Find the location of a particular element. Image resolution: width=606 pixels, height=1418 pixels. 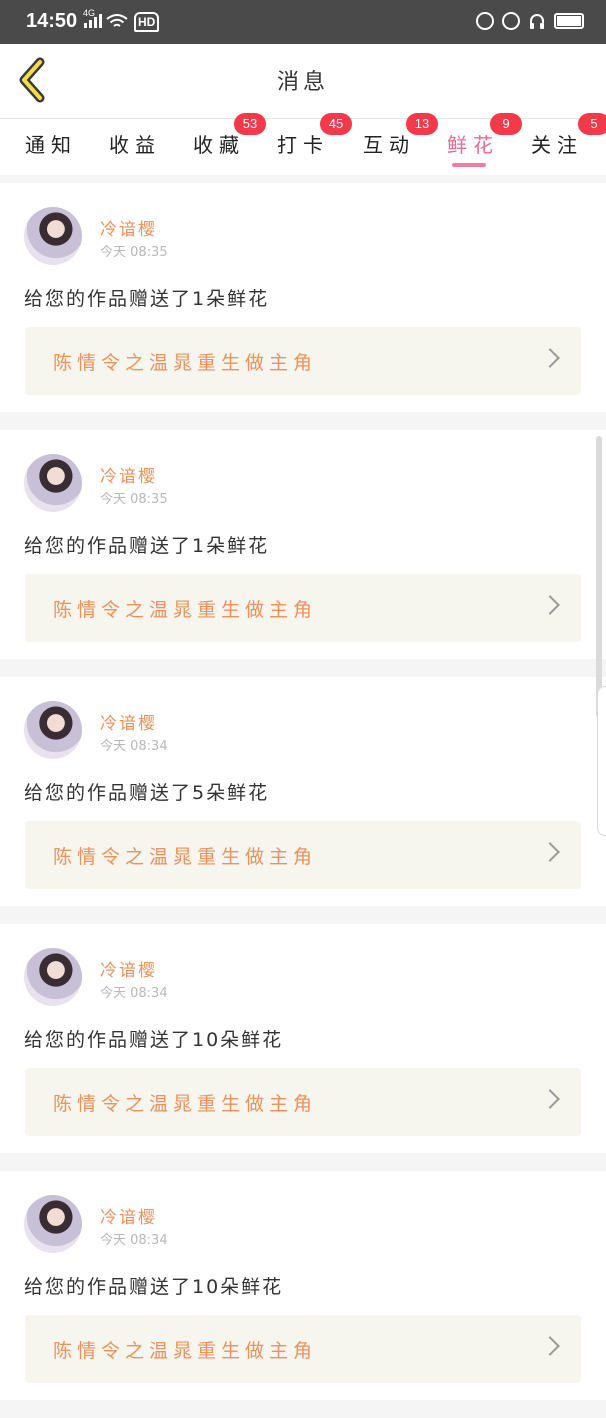

alarm-icon is located at coordinates (511, 21).